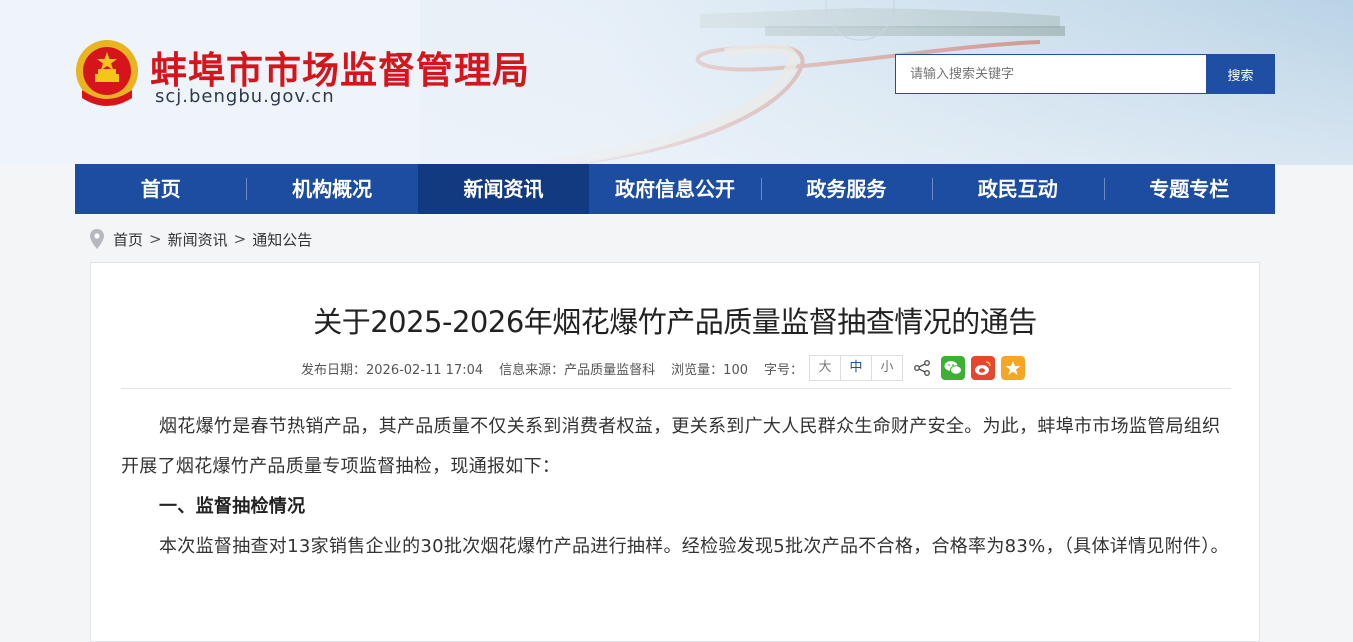 The height and width of the screenshot is (642, 1353). What do you see at coordinates (922, 368) in the screenshot?
I see `share-icon` at bounding box center [922, 368].